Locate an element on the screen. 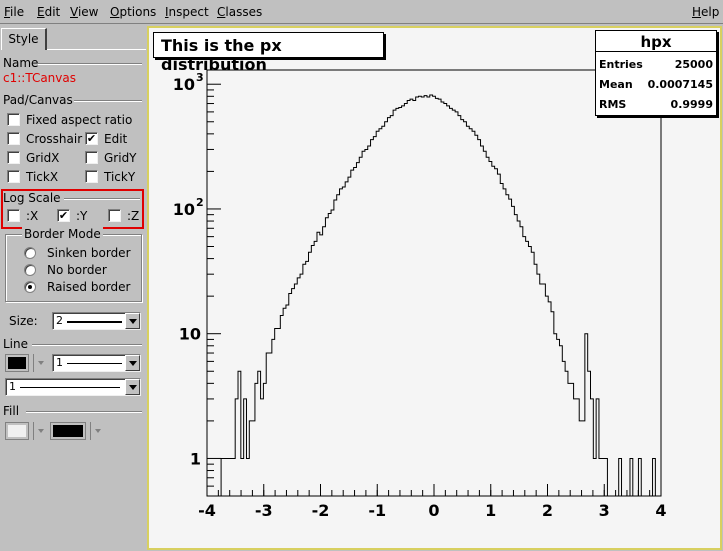  line-style-dropdown-button is located at coordinates (132, 387).